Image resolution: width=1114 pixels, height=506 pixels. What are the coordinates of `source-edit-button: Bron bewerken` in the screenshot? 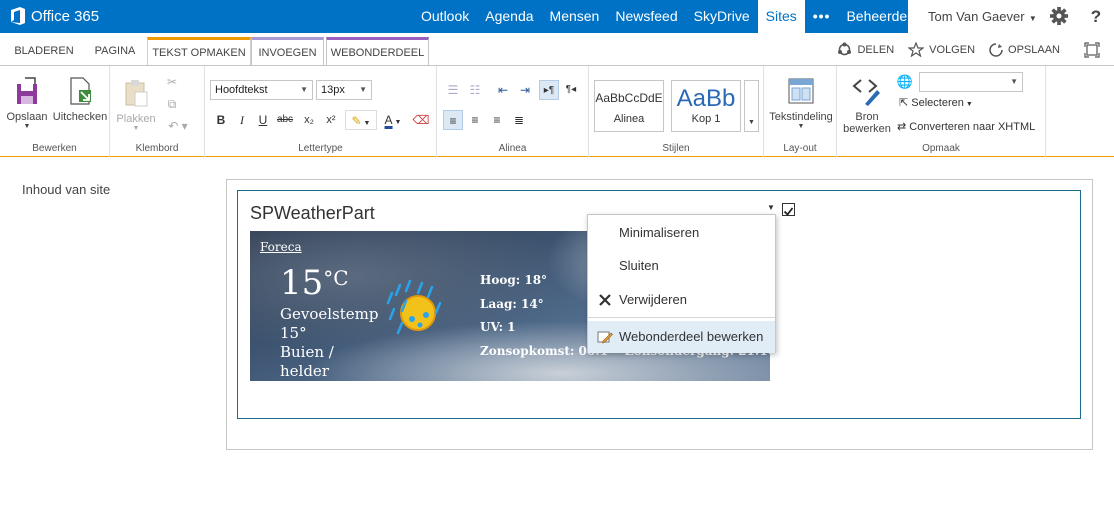 It's located at (867, 104).